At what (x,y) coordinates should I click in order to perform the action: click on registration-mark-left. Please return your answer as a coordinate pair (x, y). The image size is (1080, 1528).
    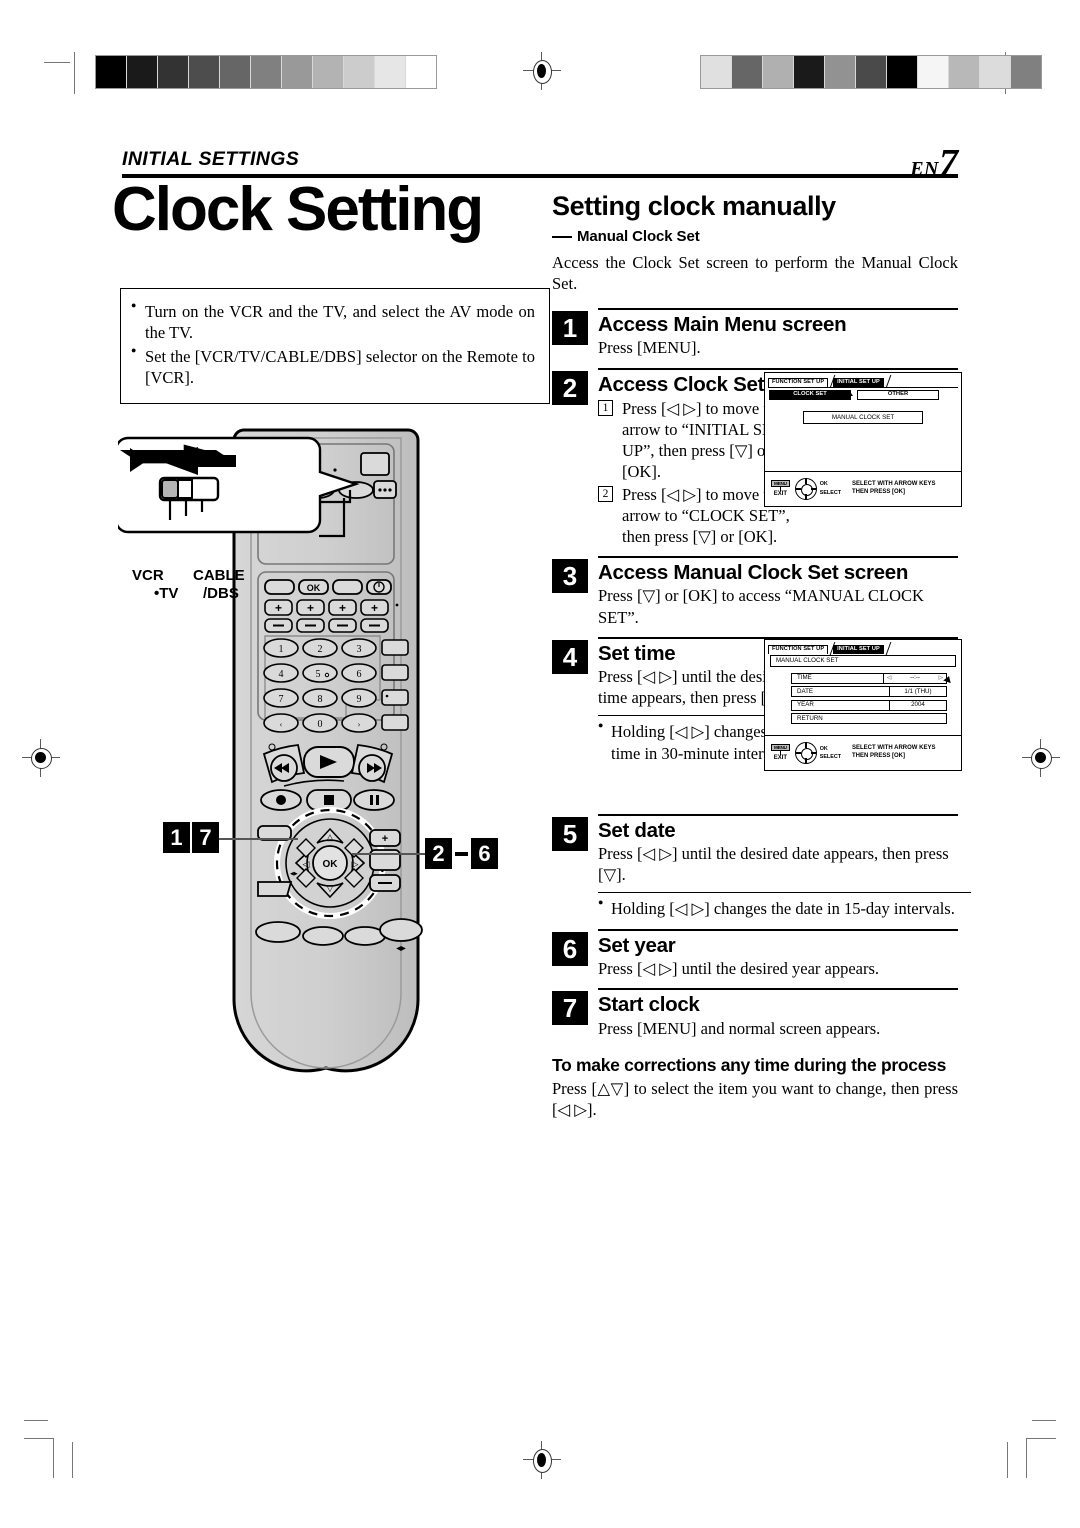
    Looking at the image, I should click on (41, 758).